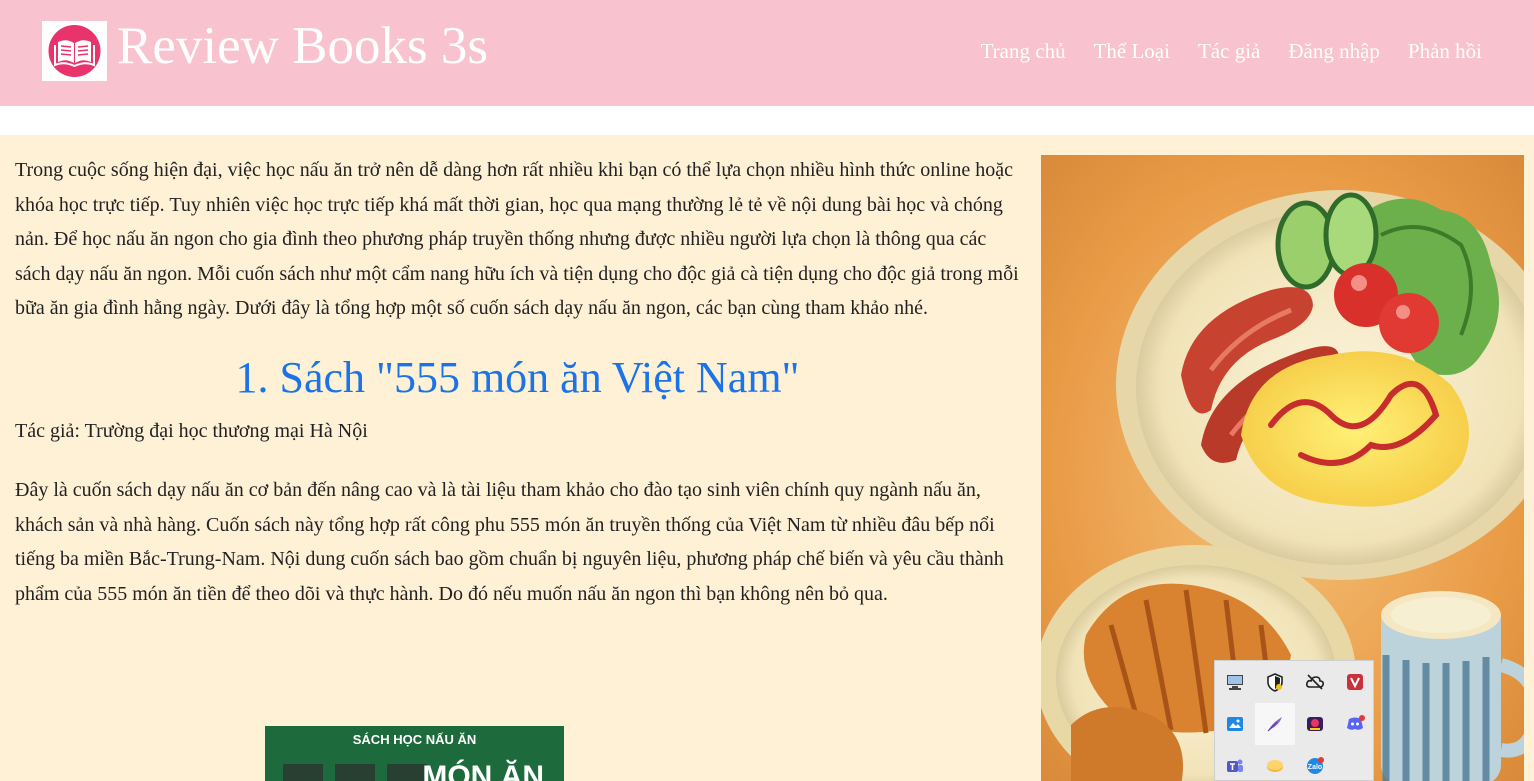 The height and width of the screenshot is (781, 1534). Describe the element at coordinates (1445, 51) in the screenshot. I see `nav-feedback: Phản hồi` at that location.